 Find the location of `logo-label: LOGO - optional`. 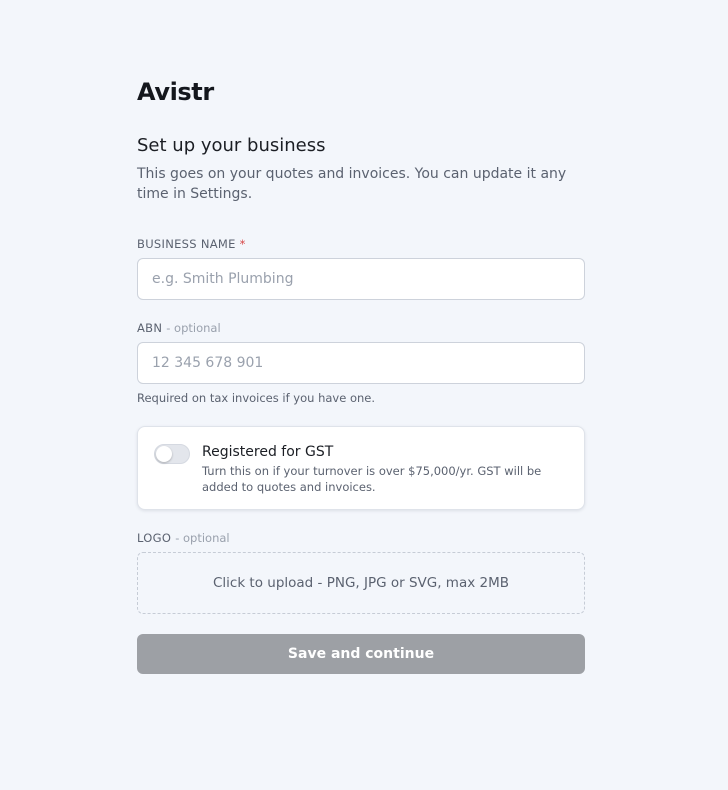

logo-label: LOGO - optional is located at coordinates (183, 538).